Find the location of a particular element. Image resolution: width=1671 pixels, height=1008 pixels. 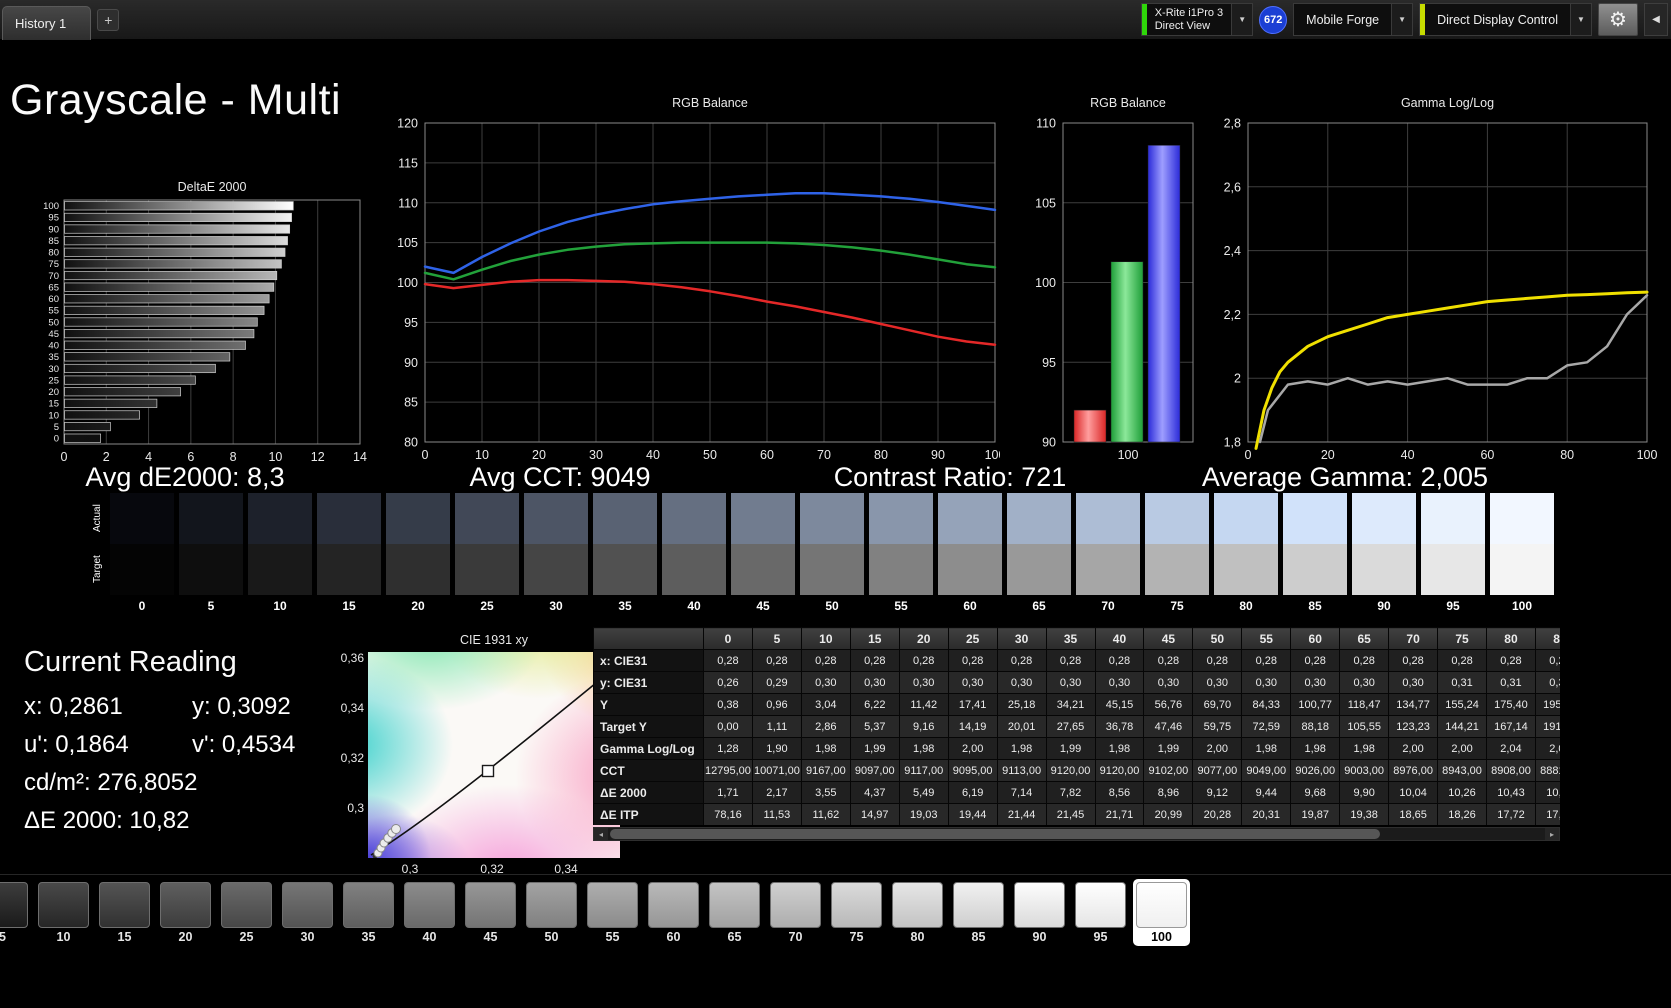

table-col-header: 85 is located at coordinates (1547, 638).